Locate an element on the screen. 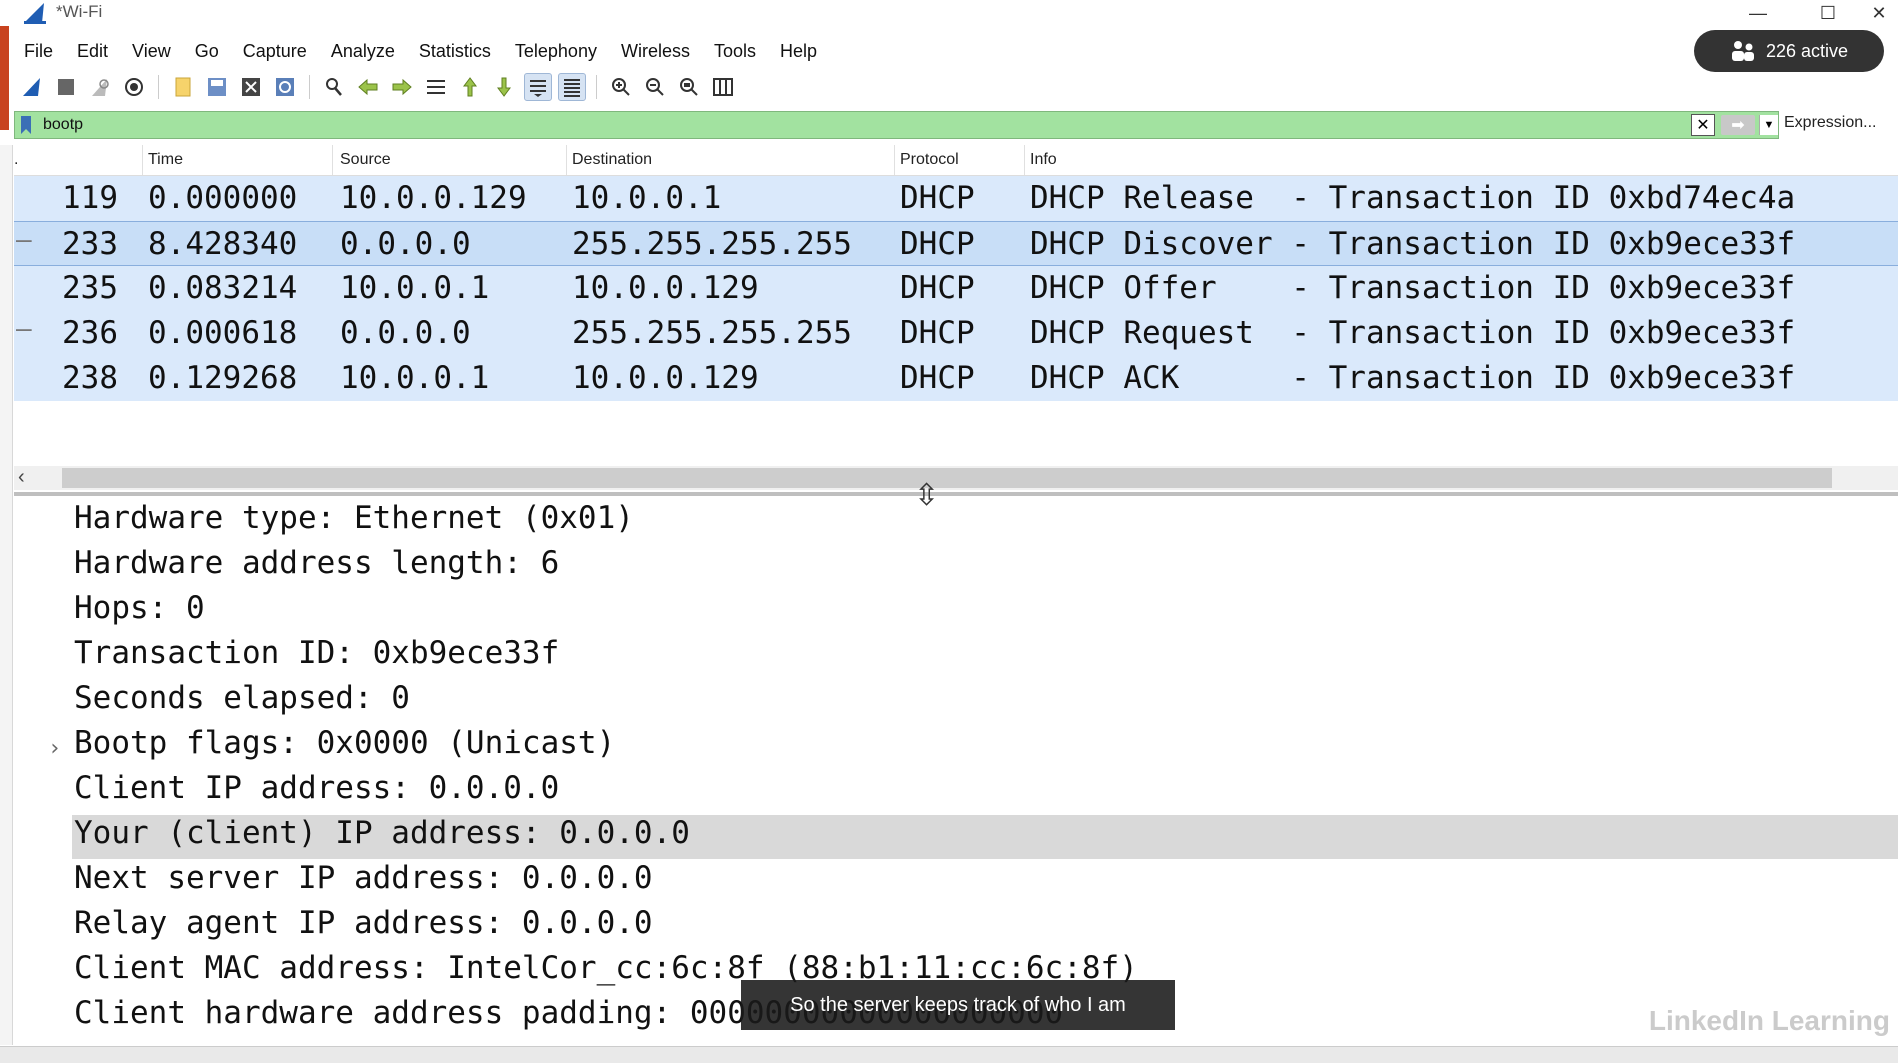  detail-line: Relay agent IP address: 0.0.0.0 is located at coordinates (363, 927).